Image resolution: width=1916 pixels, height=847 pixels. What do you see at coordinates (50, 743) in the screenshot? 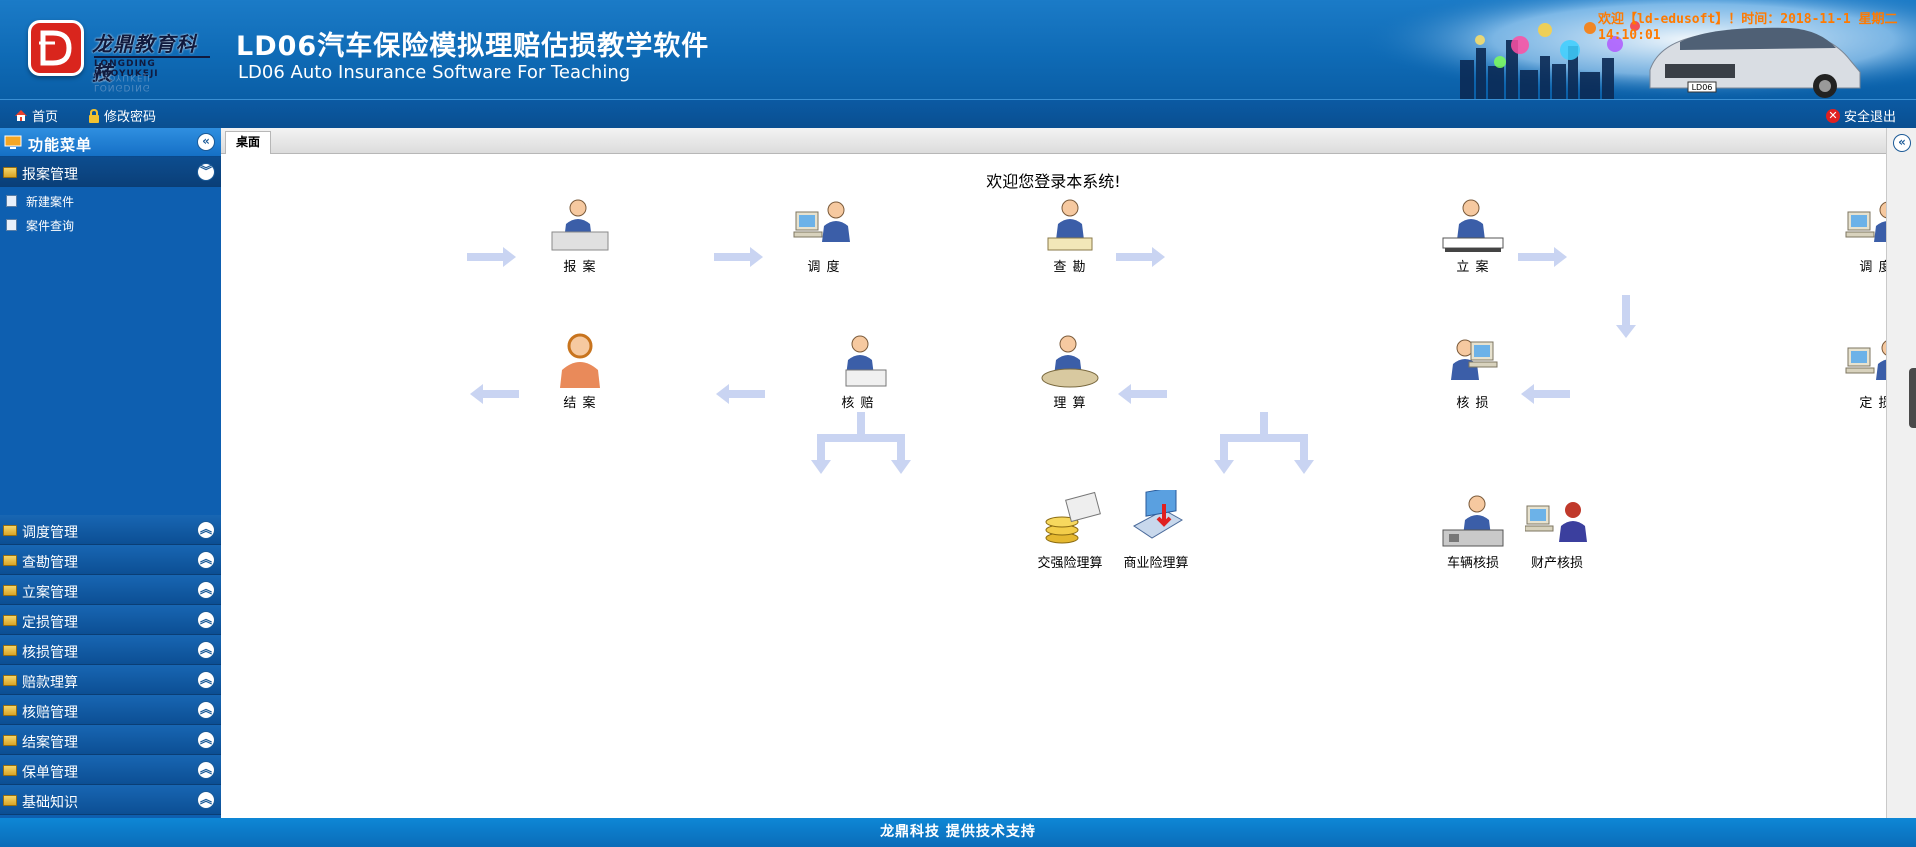
I see `menu-label: 结案管理` at bounding box center [50, 743].